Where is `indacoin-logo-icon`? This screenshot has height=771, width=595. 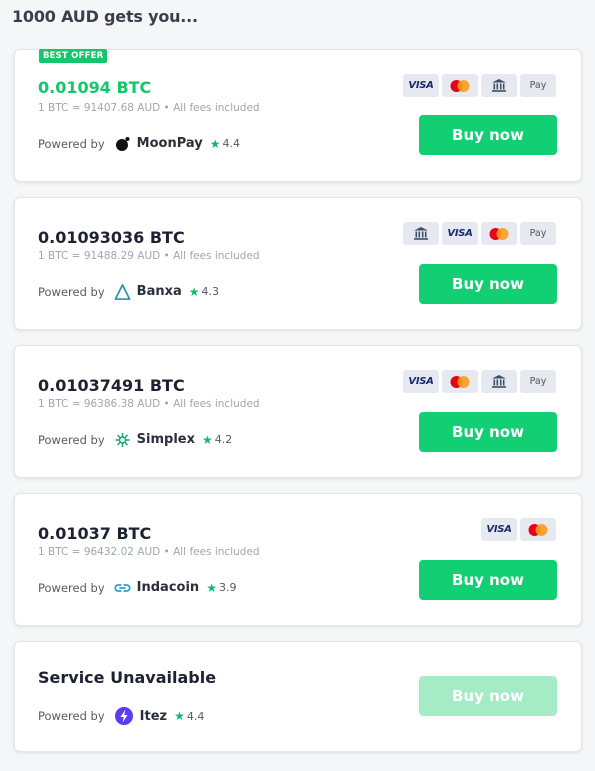 indacoin-logo-icon is located at coordinates (122, 587).